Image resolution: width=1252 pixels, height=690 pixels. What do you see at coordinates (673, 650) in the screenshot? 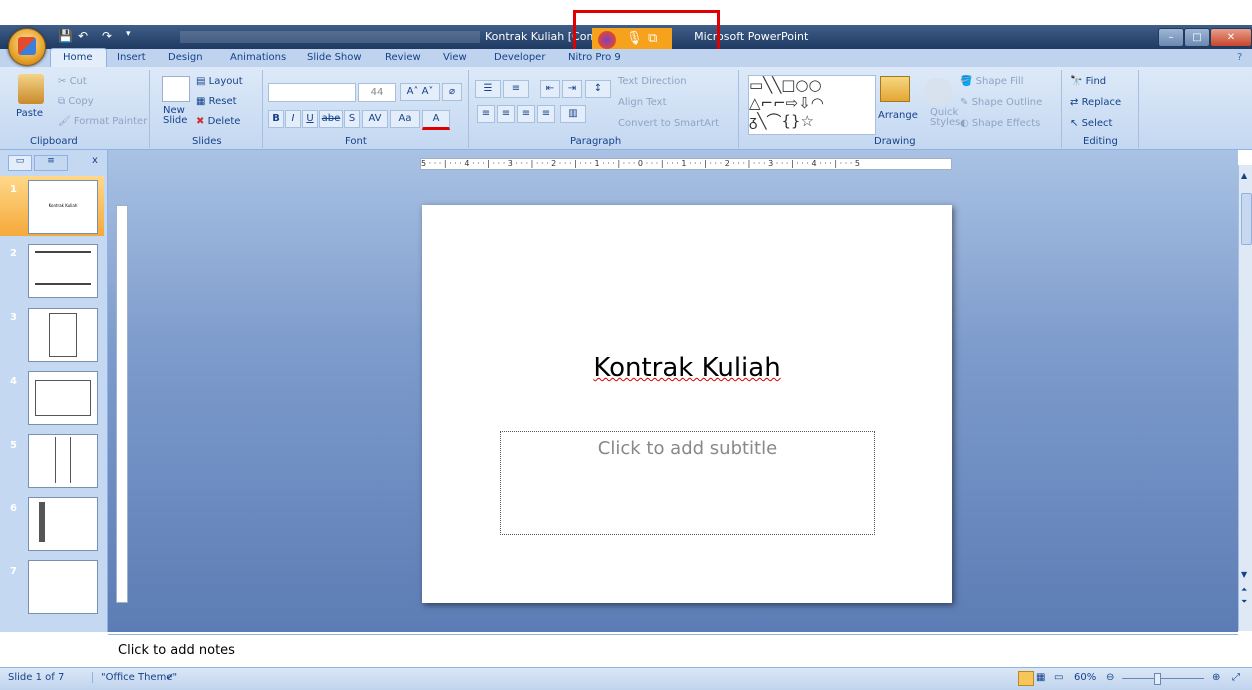
I see `notes-pane: Click to add notes` at bounding box center [673, 650].